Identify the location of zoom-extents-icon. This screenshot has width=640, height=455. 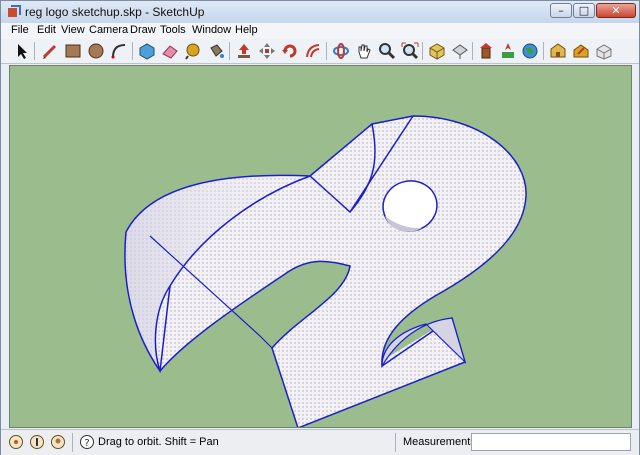
(410, 51).